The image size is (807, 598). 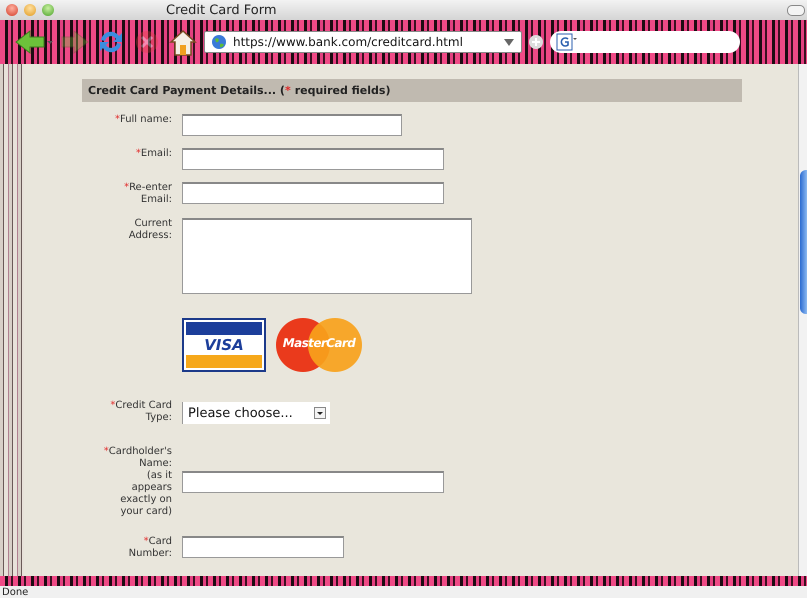 What do you see at coordinates (319, 343) in the screenshot?
I see `mastercard-logo-text: MasterCard` at bounding box center [319, 343].